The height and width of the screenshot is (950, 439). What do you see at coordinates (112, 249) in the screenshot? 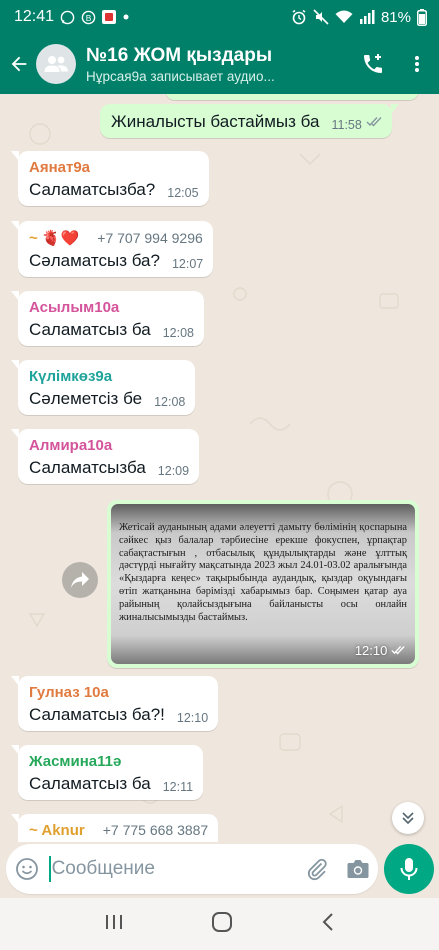
I see `message-bubble: ~ 🫀❤️ +7 707 994 9296 Сәламатсыз ба? 12:07` at bounding box center [112, 249].